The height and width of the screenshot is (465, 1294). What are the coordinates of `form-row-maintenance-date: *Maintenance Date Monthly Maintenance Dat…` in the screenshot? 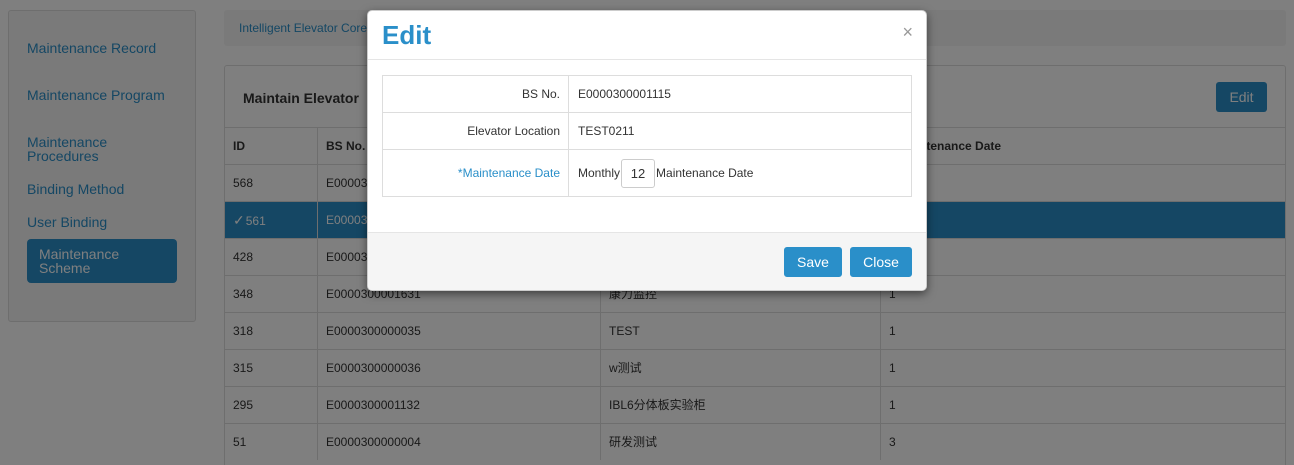 It's located at (647, 173).